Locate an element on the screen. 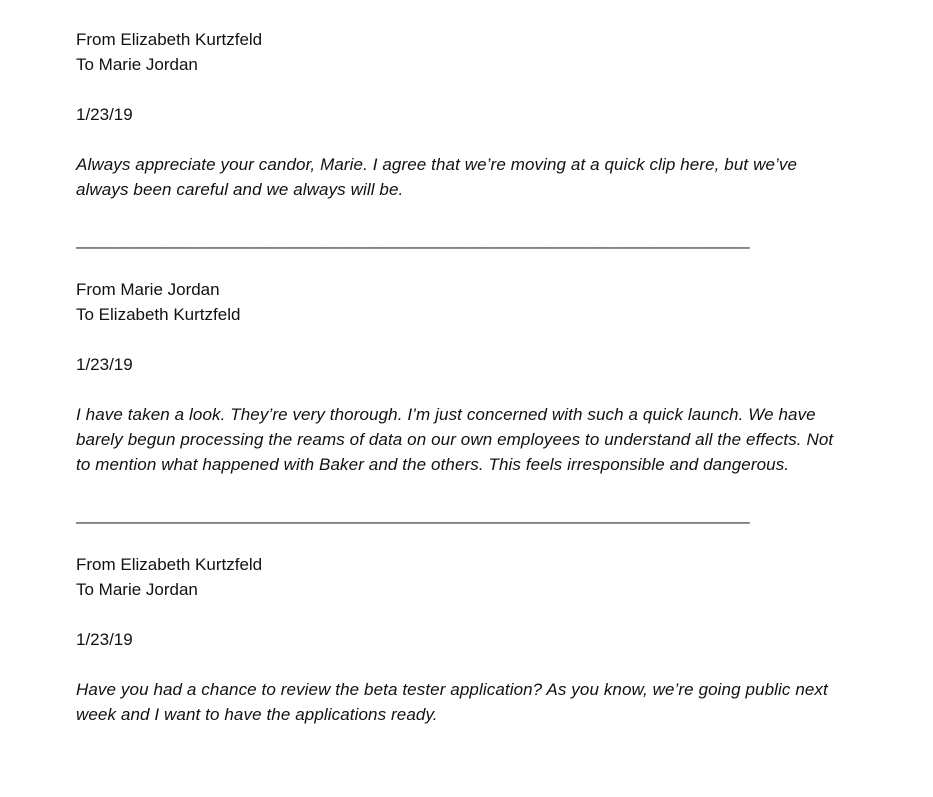 The width and height of the screenshot is (933, 797). message-from: From Marie Jordan is located at coordinates (148, 289).